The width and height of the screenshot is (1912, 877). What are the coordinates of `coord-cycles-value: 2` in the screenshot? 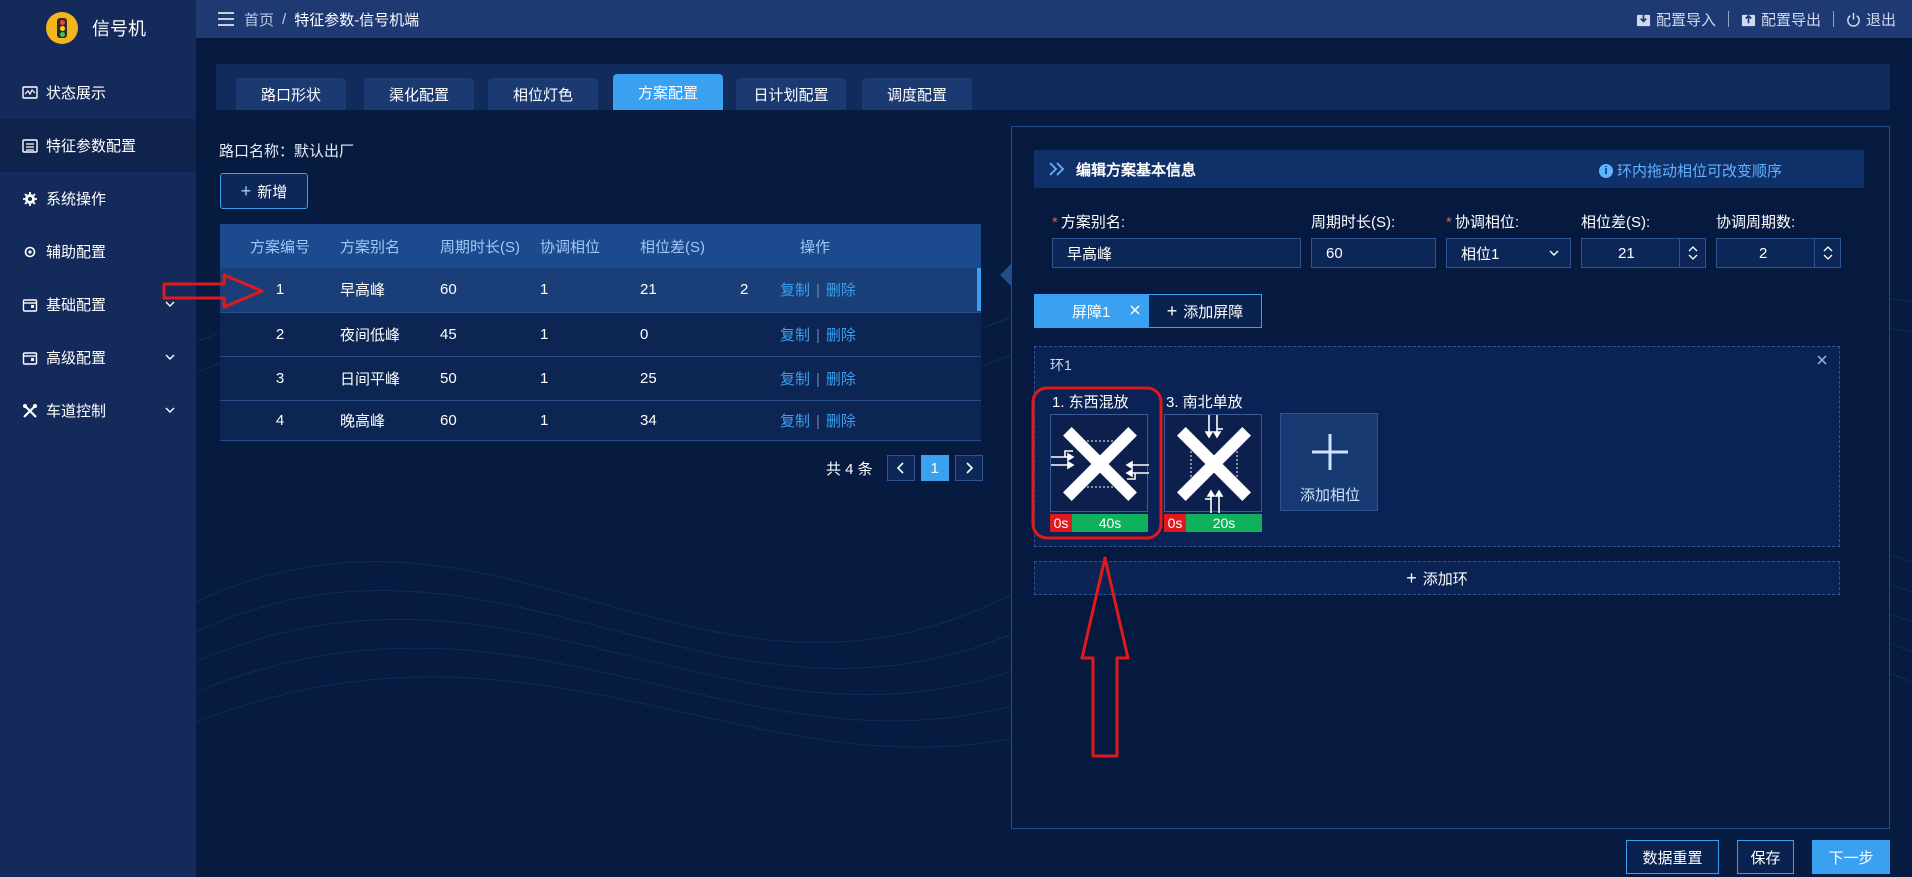 It's located at (1763, 253).